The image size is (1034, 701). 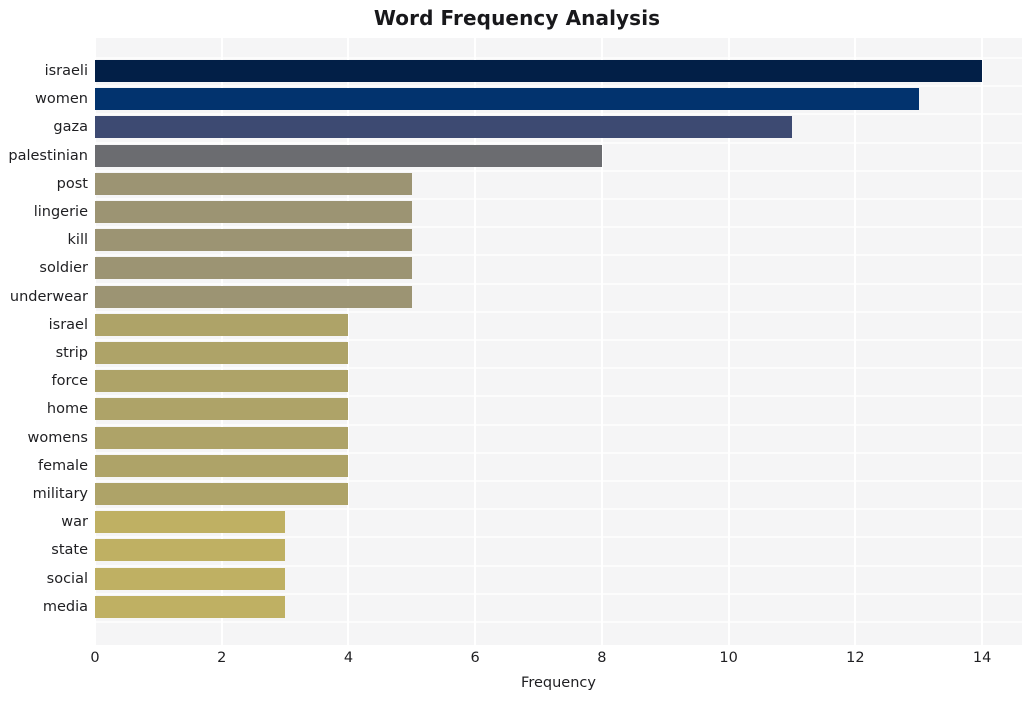 What do you see at coordinates (69, 550) in the screenshot?
I see `y-tick-label-state: state` at bounding box center [69, 550].